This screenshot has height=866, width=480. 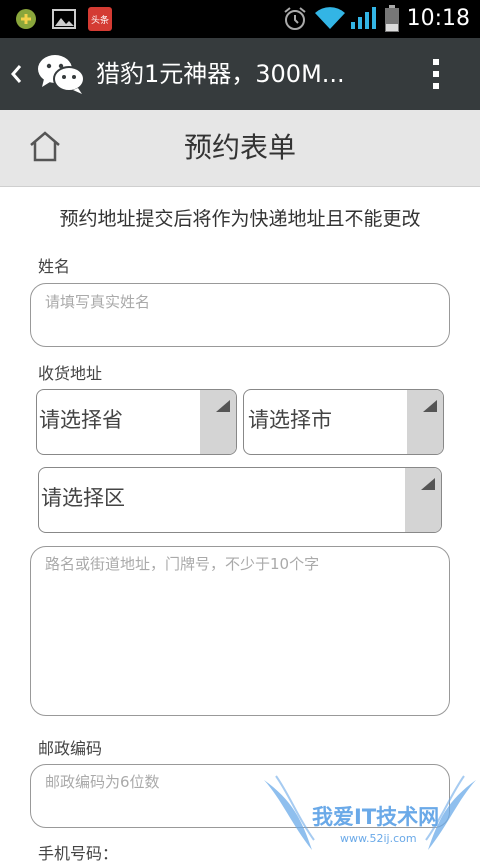 What do you see at coordinates (83, 498) in the screenshot?
I see `district-value: 请选择区` at bounding box center [83, 498].